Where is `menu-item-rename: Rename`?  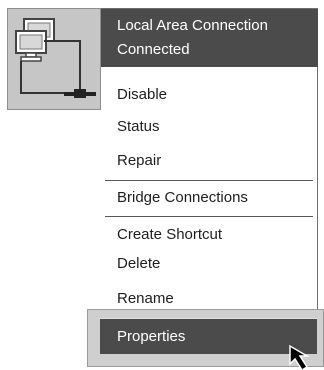 menu-item-rename: Rename is located at coordinates (145, 299).